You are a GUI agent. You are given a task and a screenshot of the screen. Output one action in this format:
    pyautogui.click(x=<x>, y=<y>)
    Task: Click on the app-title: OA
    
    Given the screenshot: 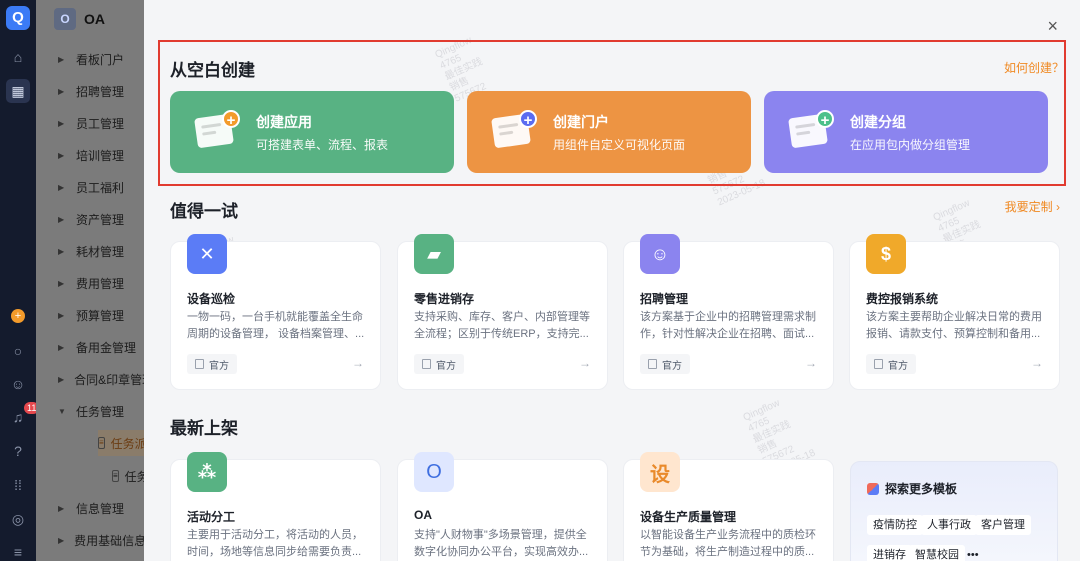 What is the action you would take?
    pyautogui.click(x=94, y=19)
    